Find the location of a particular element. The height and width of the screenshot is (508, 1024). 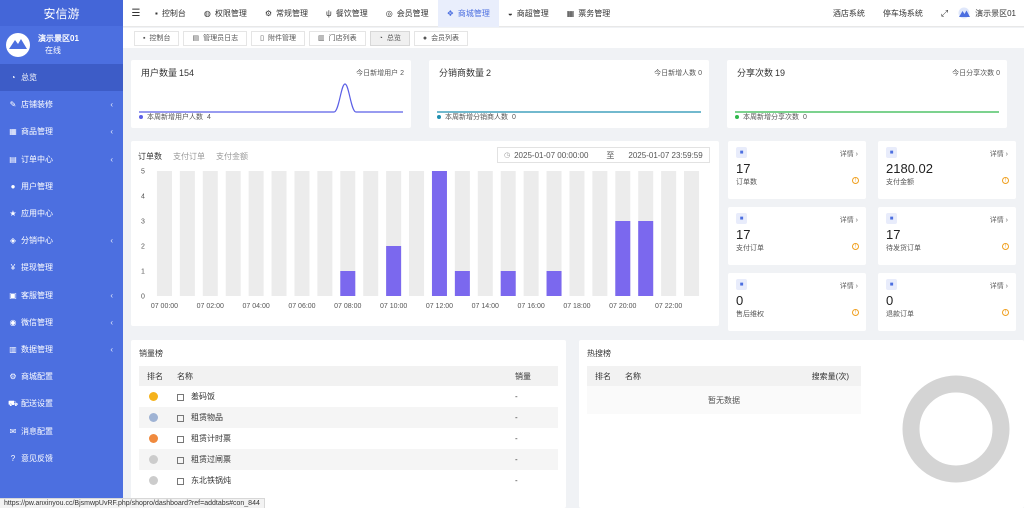

topnav-item-7: ▦ 票务管理 is located at coordinates (589, 13).